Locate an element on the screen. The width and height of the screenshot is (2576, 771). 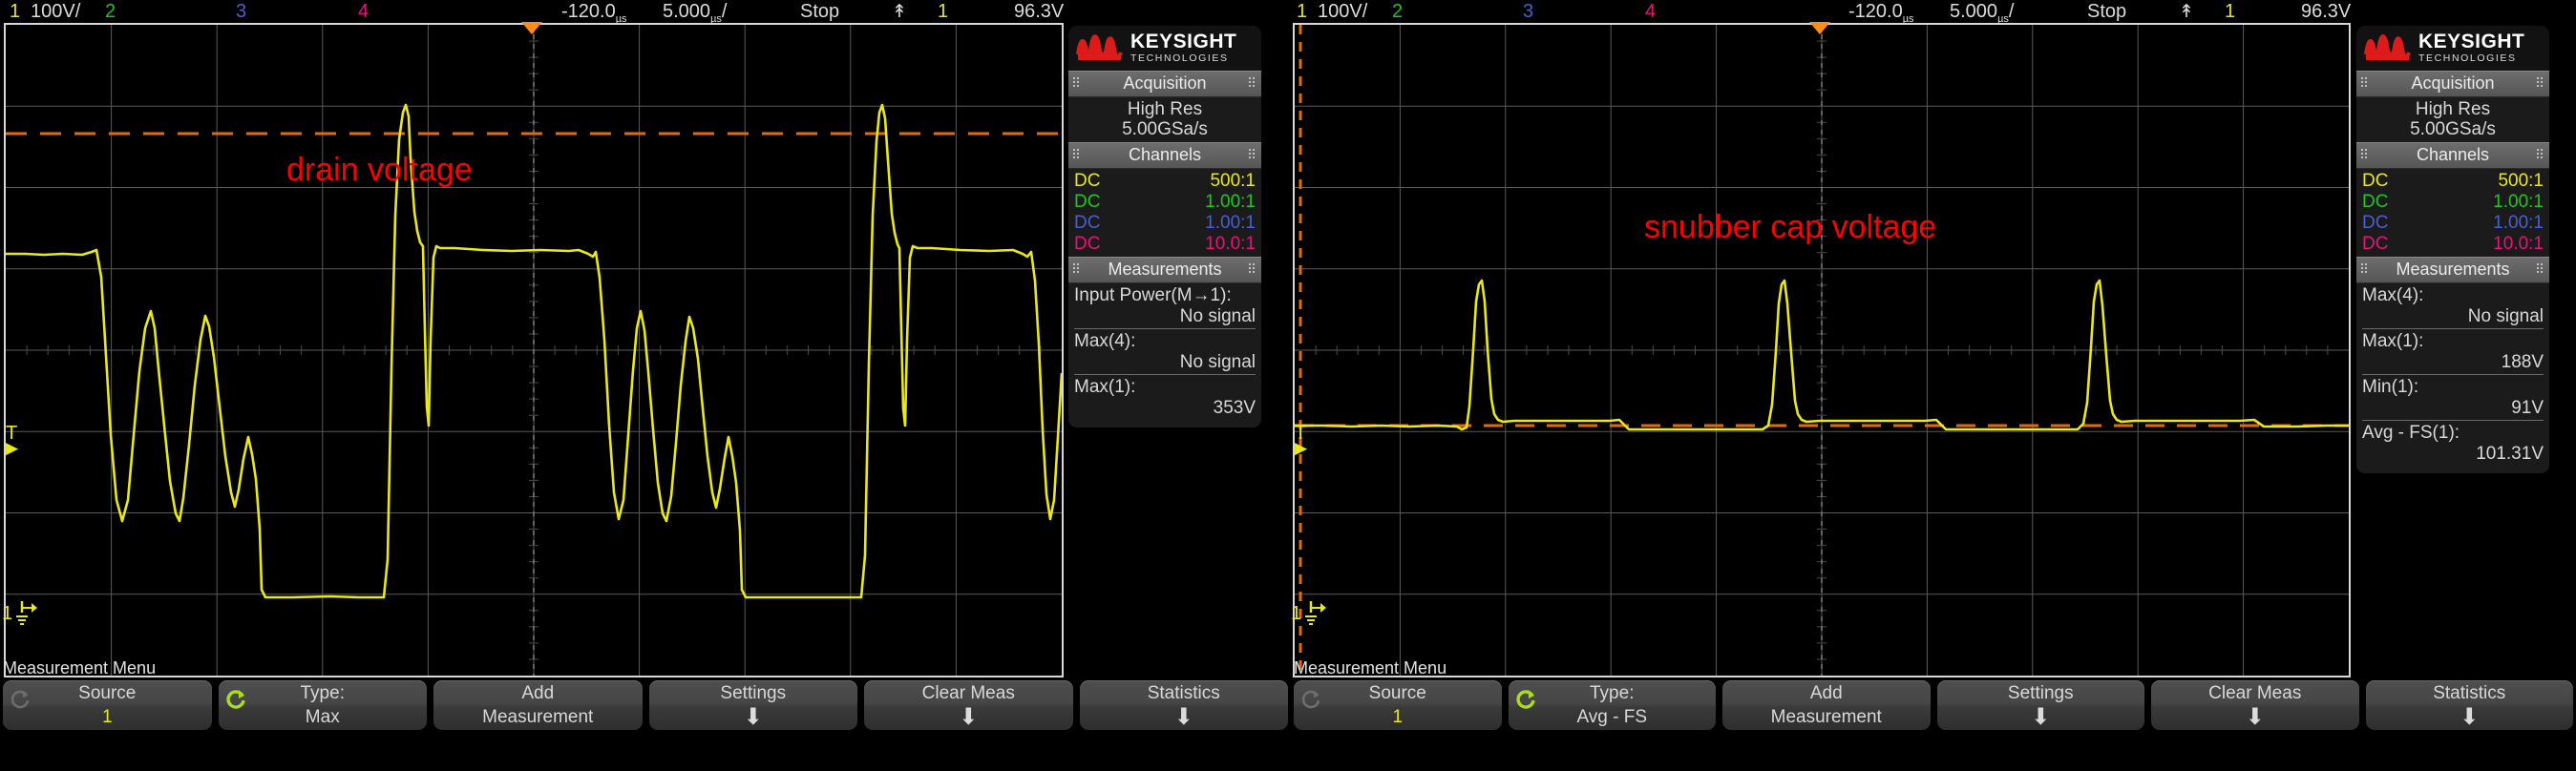
trigger-position-marker-right is located at coordinates (1819, 28).